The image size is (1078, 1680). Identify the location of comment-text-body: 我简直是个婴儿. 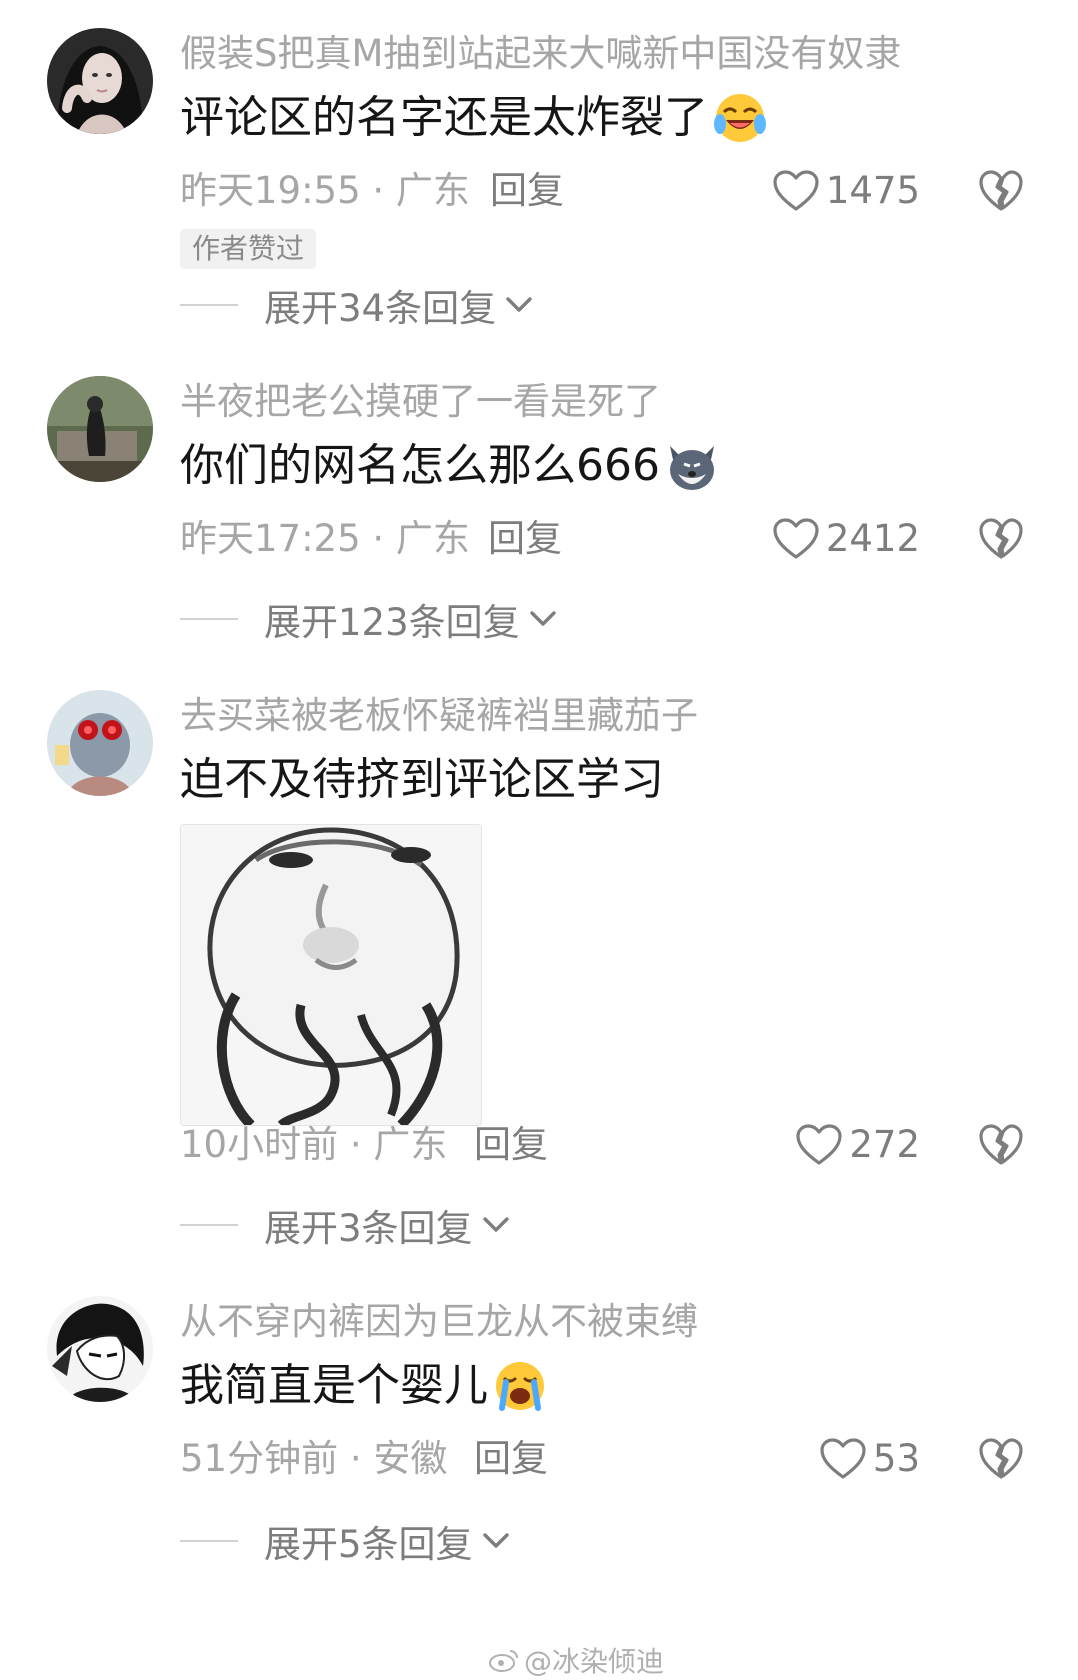
(334, 1385).